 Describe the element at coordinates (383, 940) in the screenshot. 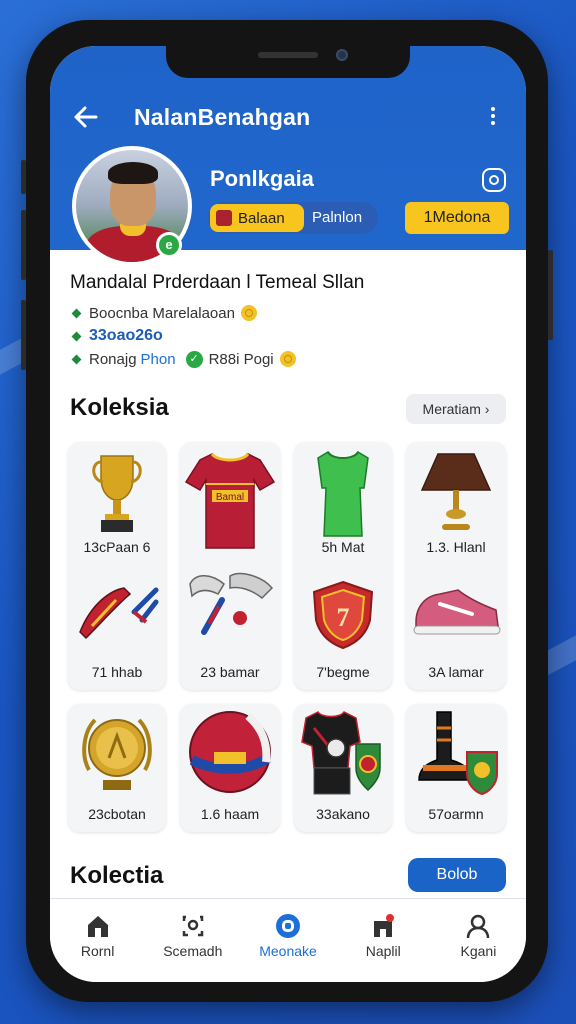

I see `tab-notifications: Naplil` at that location.